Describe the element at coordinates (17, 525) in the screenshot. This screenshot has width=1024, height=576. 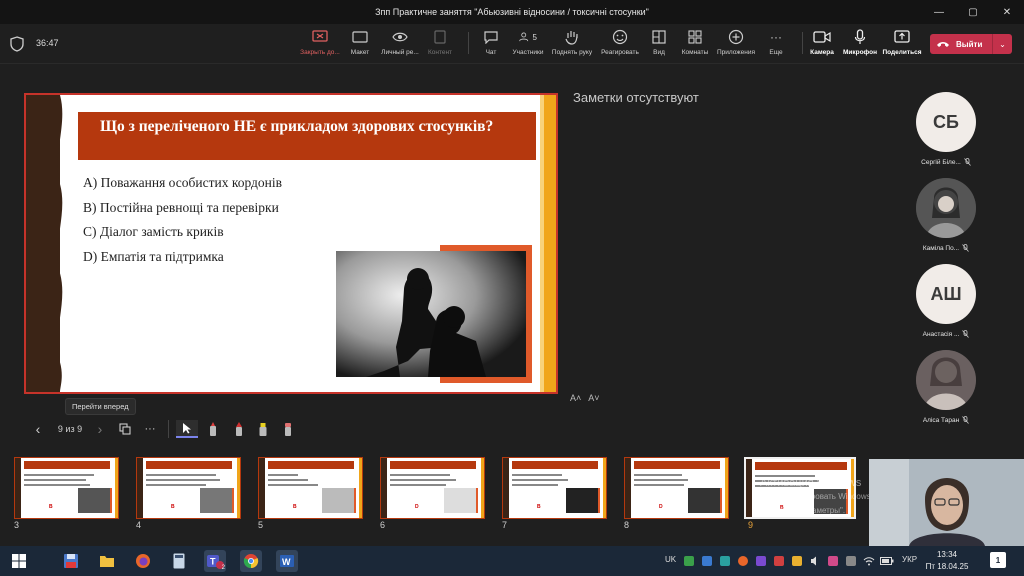
I see `thumb-number: 3` at that location.